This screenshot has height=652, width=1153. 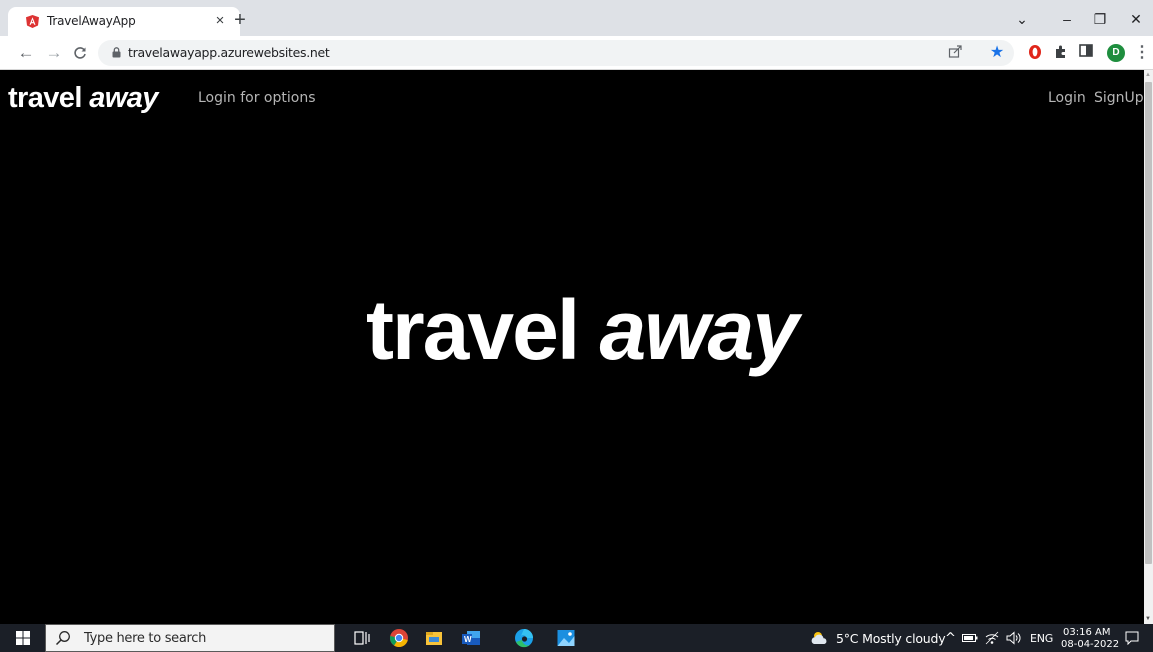 I want to click on url-text: travelawayapp.azurewebsites.net, so click(x=229, y=52).